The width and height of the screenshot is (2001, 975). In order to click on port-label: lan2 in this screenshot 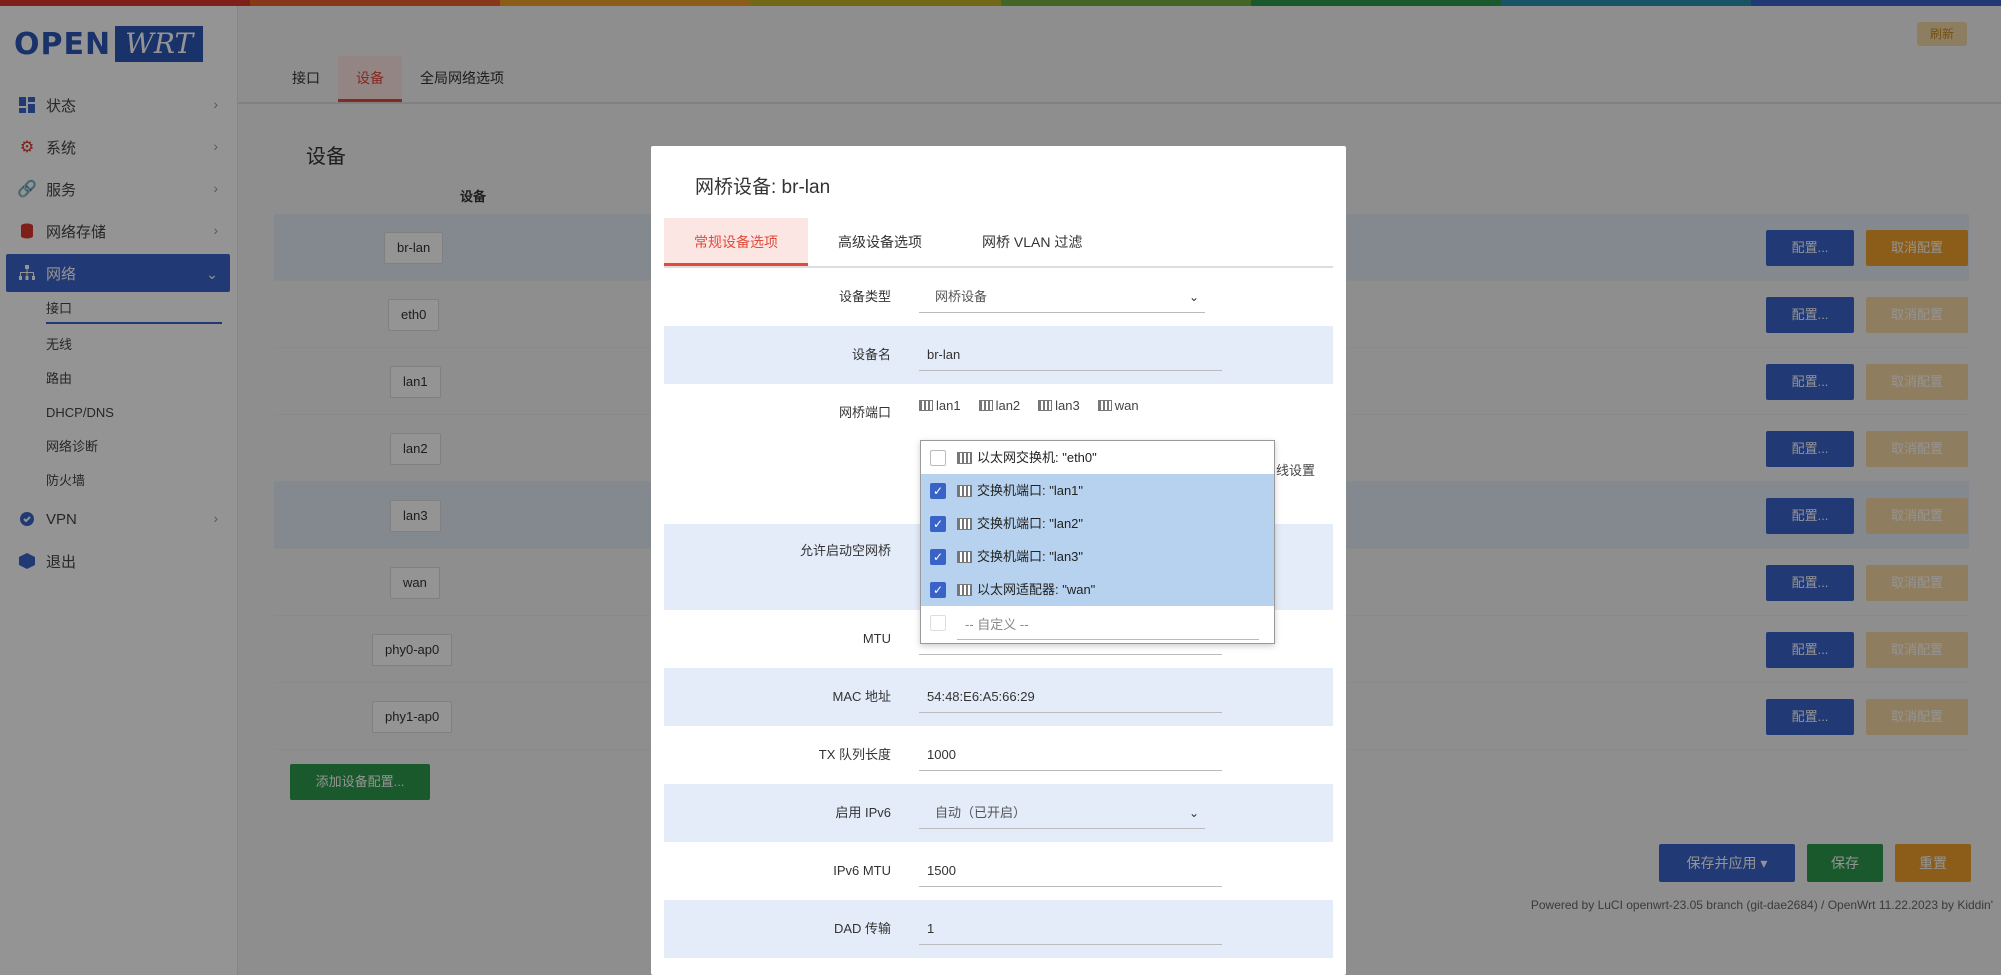, I will do `click(1008, 405)`.